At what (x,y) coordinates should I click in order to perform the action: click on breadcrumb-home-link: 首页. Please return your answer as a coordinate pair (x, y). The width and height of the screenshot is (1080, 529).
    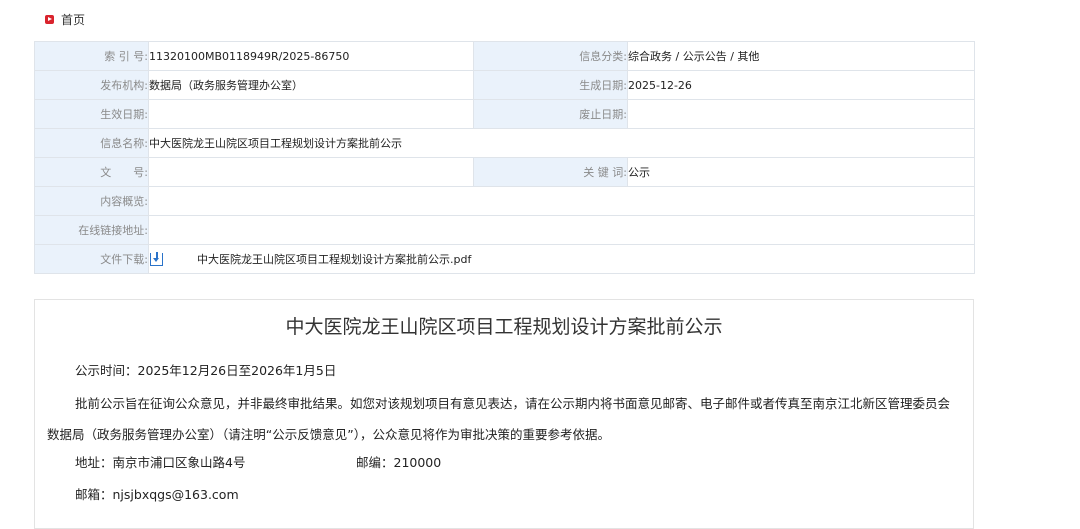
    Looking at the image, I should click on (73, 19).